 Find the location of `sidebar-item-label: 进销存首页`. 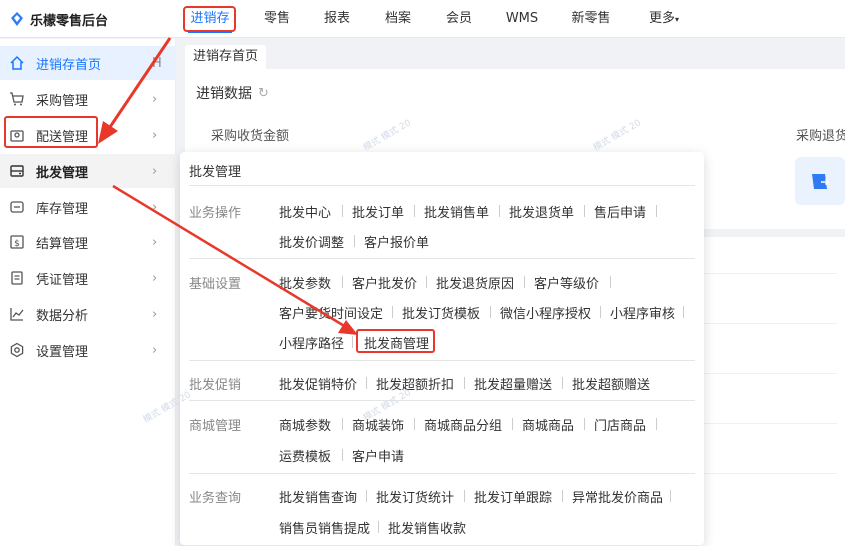

sidebar-item-label: 进销存首页 is located at coordinates (69, 65).